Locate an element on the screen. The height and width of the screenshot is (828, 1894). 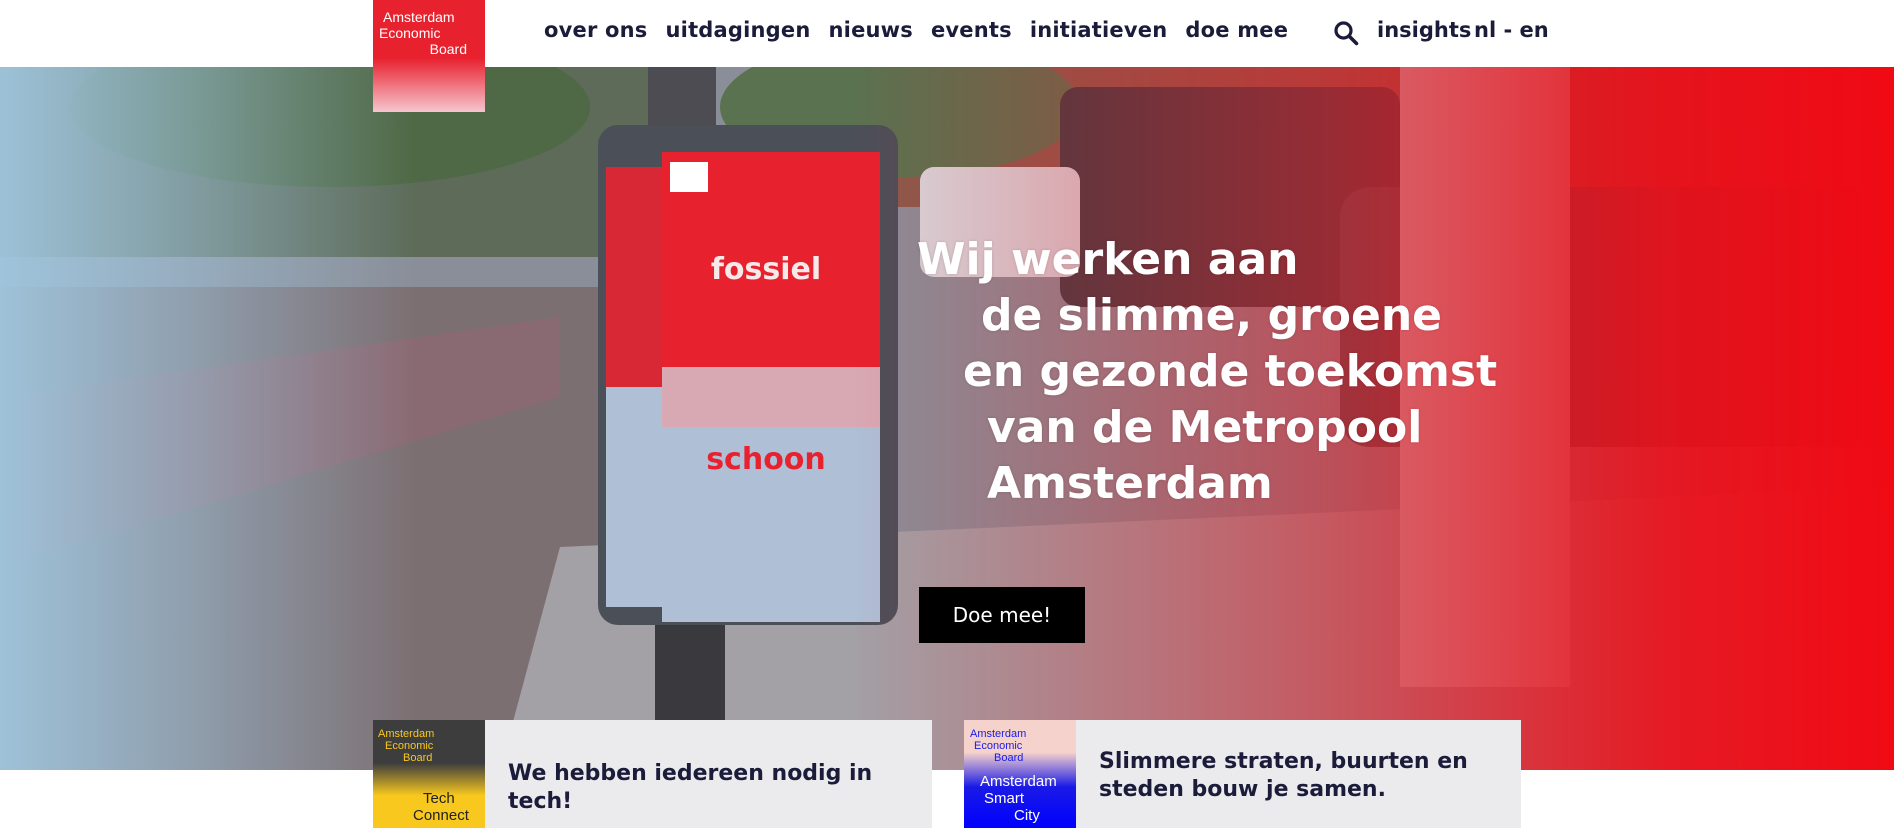
doe-mee-button: Doe mee! is located at coordinates (1002, 615).